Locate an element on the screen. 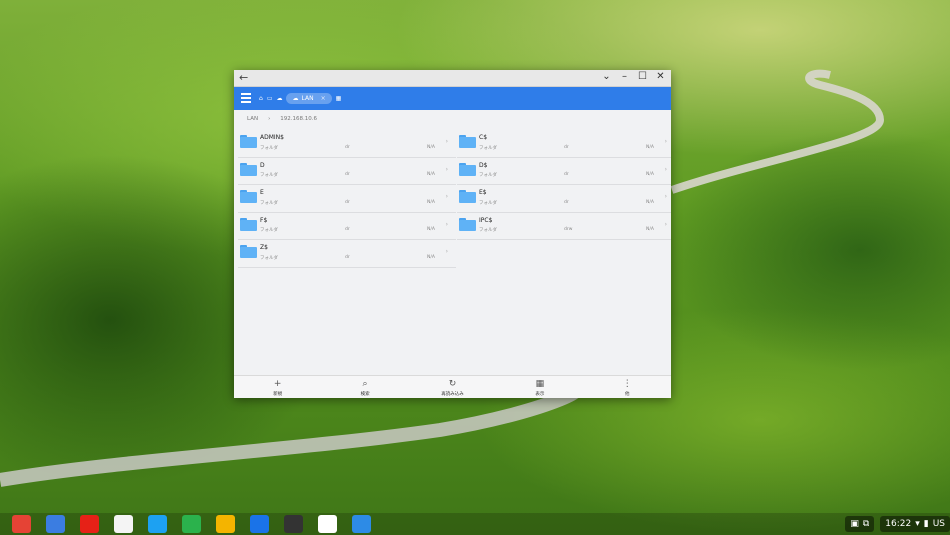  list-item: E フォルダ dr N/A › is located at coordinates (347, 199).